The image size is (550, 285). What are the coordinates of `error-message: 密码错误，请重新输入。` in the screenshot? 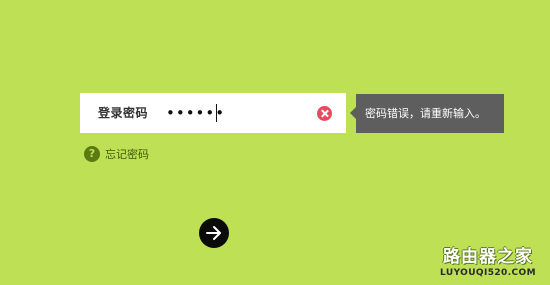 It's located at (425, 113).